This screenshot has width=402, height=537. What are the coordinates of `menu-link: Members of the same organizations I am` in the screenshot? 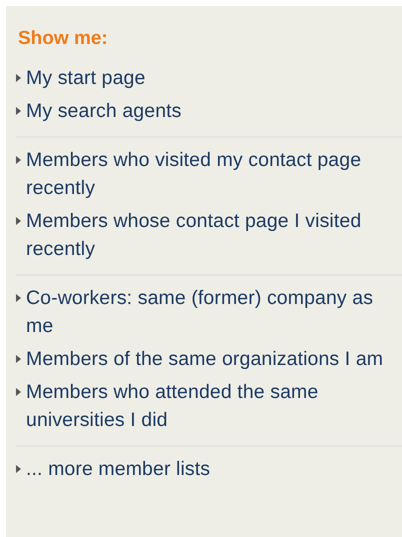 It's located at (205, 359).